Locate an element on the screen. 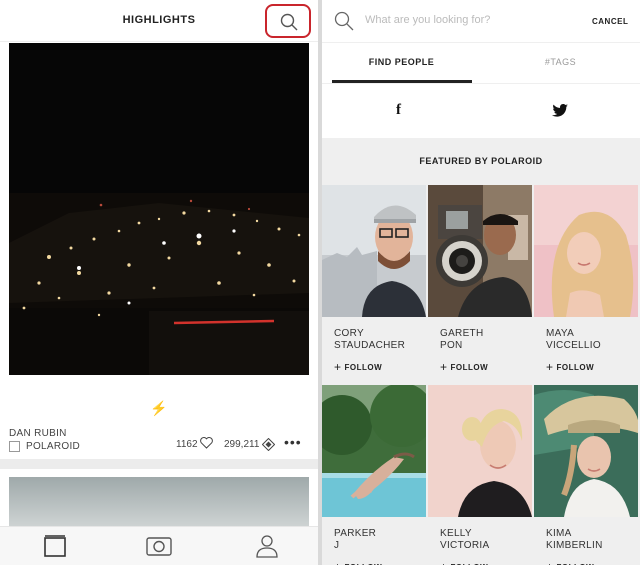 Image resolution: width=640 pixels, height=565 pixels. person-last-name: KIMBERLIN is located at coordinates (574, 545).